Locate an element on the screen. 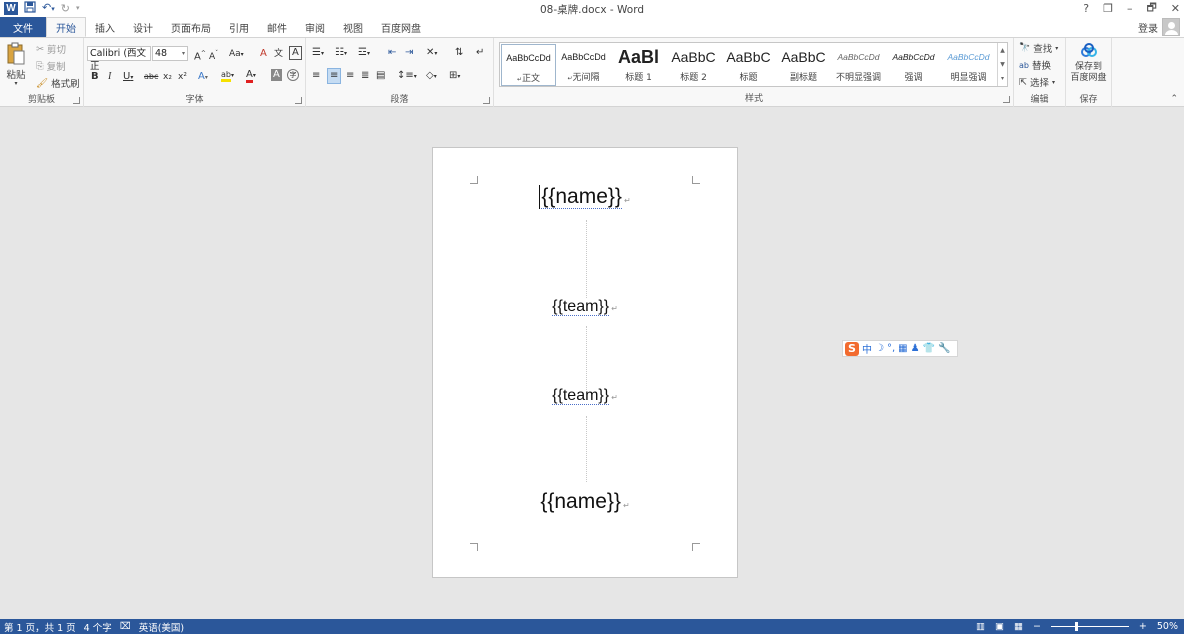 The width and height of the screenshot is (1184, 634). ime-toolbar: S 中 ☽ °, ▦ ♟ 👕 🔧 is located at coordinates (900, 348).